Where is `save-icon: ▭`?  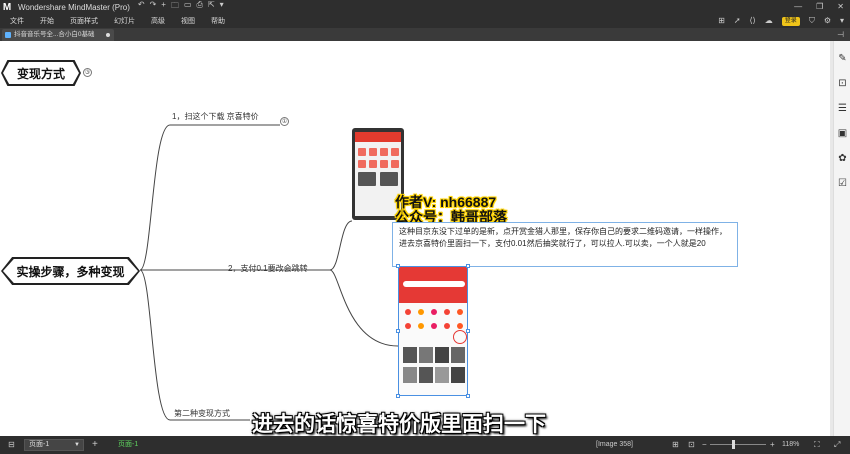
save-icon: ▭ is located at coordinates (188, 7).